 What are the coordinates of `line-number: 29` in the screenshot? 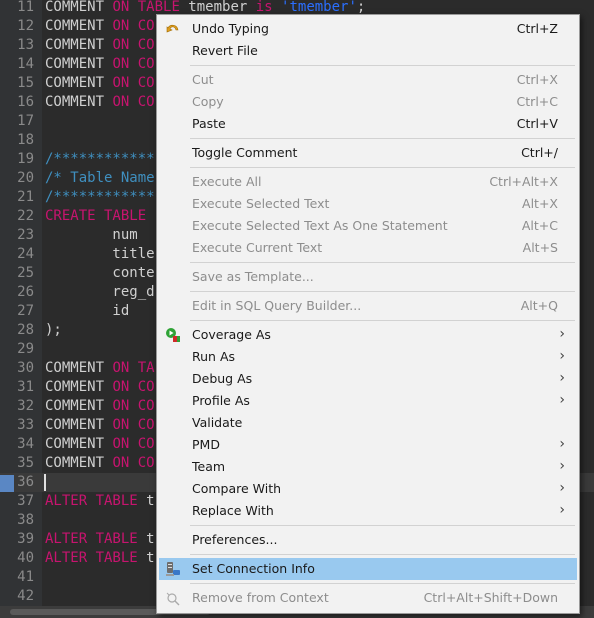 It's located at (25, 349).